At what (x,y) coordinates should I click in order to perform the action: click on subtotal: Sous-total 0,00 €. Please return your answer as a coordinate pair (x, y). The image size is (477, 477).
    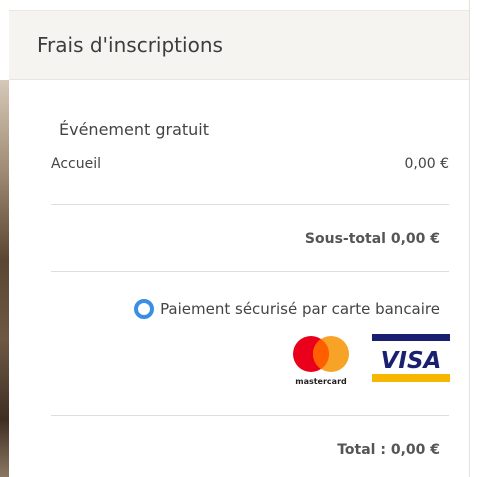
    Looking at the image, I should click on (372, 239).